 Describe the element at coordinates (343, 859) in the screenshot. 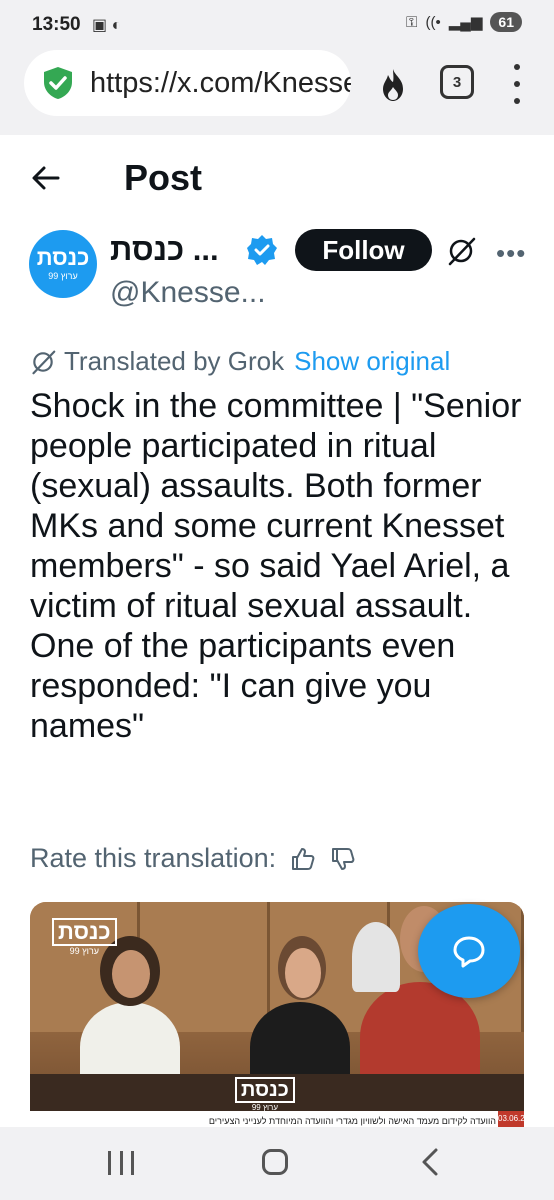

I see `thumbs-down-icon` at that location.